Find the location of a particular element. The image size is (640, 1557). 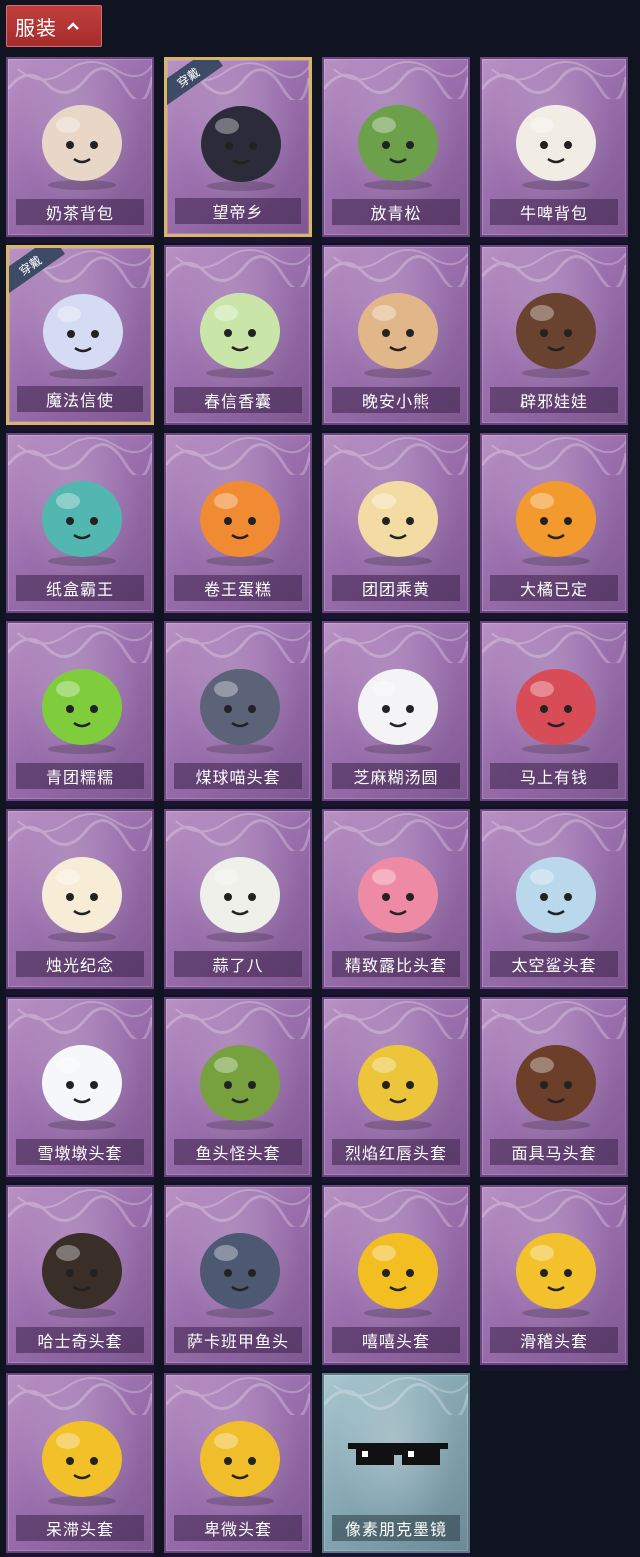

outfit-card: 萨卡班甲鱼头 is located at coordinates (238, 1275).